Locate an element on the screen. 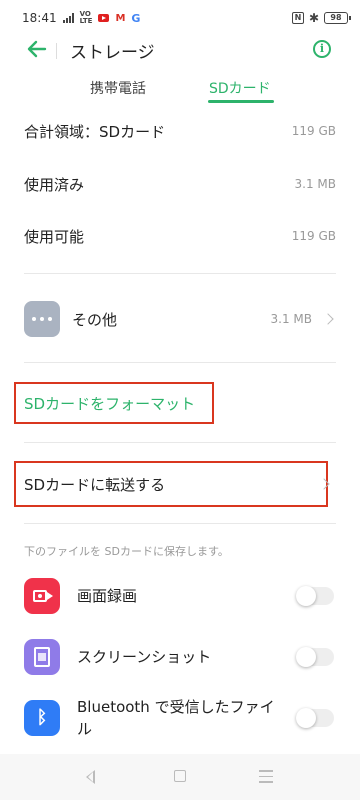 The image size is (360, 800). navigation-bar is located at coordinates (180, 777).